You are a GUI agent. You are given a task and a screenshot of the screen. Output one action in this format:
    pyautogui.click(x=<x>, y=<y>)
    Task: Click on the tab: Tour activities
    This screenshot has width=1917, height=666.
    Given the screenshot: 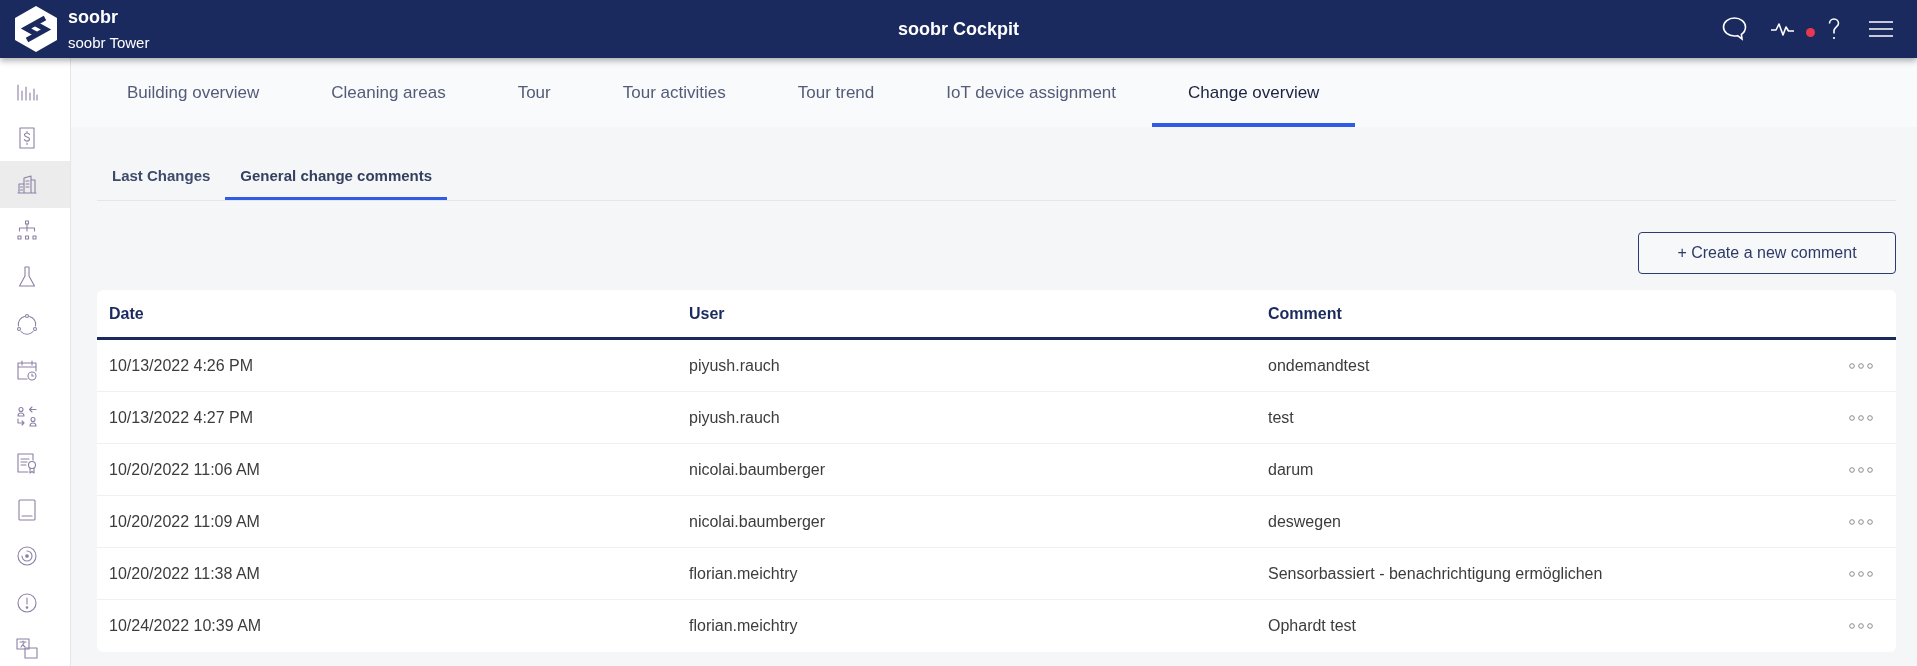 What is the action you would take?
    pyautogui.click(x=674, y=92)
    